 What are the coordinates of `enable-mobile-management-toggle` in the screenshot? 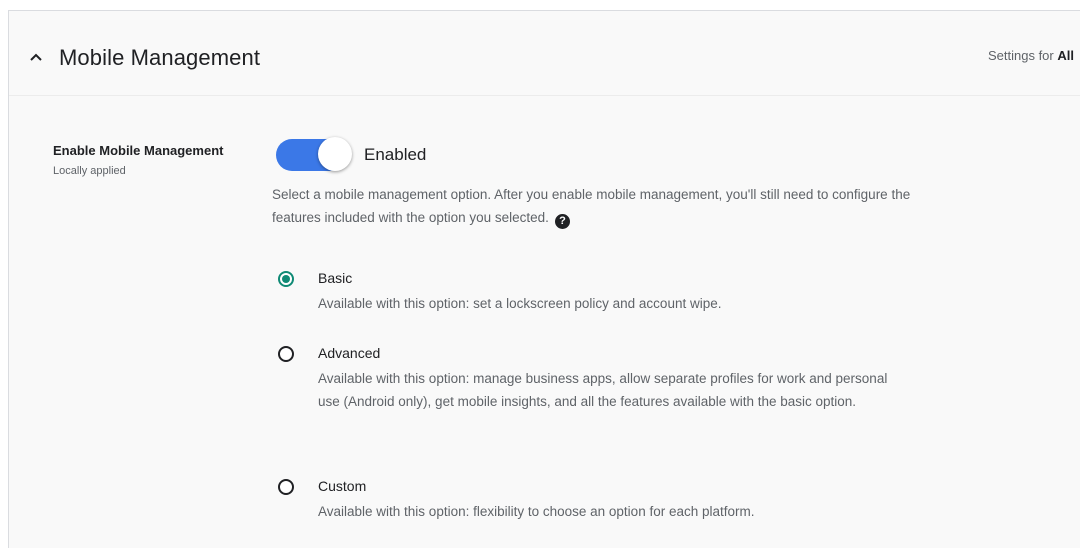 It's located at (314, 155).